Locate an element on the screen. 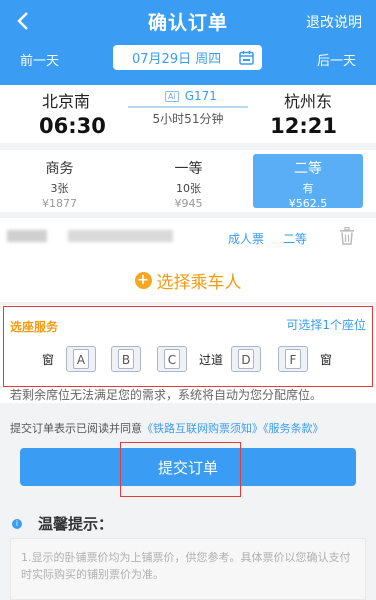  seat-letter: A is located at coordinates (81, 359).